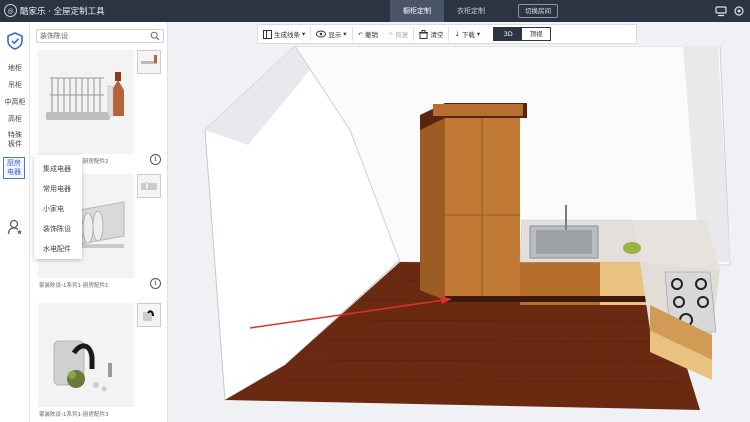 Image resolution: width=750 pixels, height=422 pixels. I want to click on catalog-item: 家装陈设-1系列1-厨房配件2 i, so click(101, 111).